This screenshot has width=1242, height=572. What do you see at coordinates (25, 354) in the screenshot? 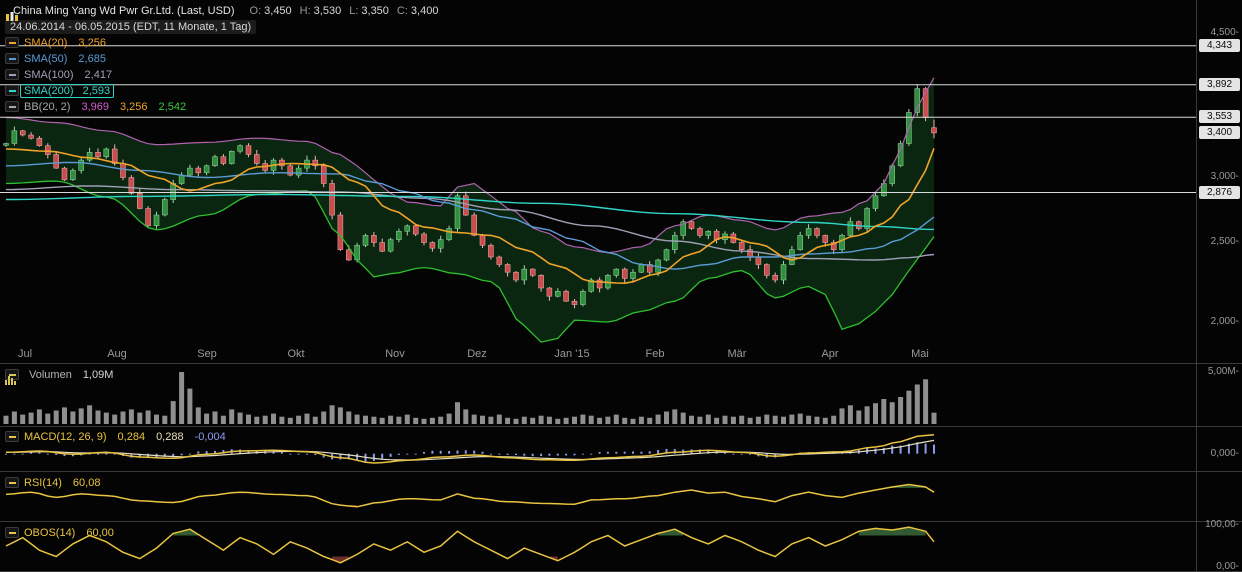
I see `time-axis-label: Jul` at bounding box center [25, 354].